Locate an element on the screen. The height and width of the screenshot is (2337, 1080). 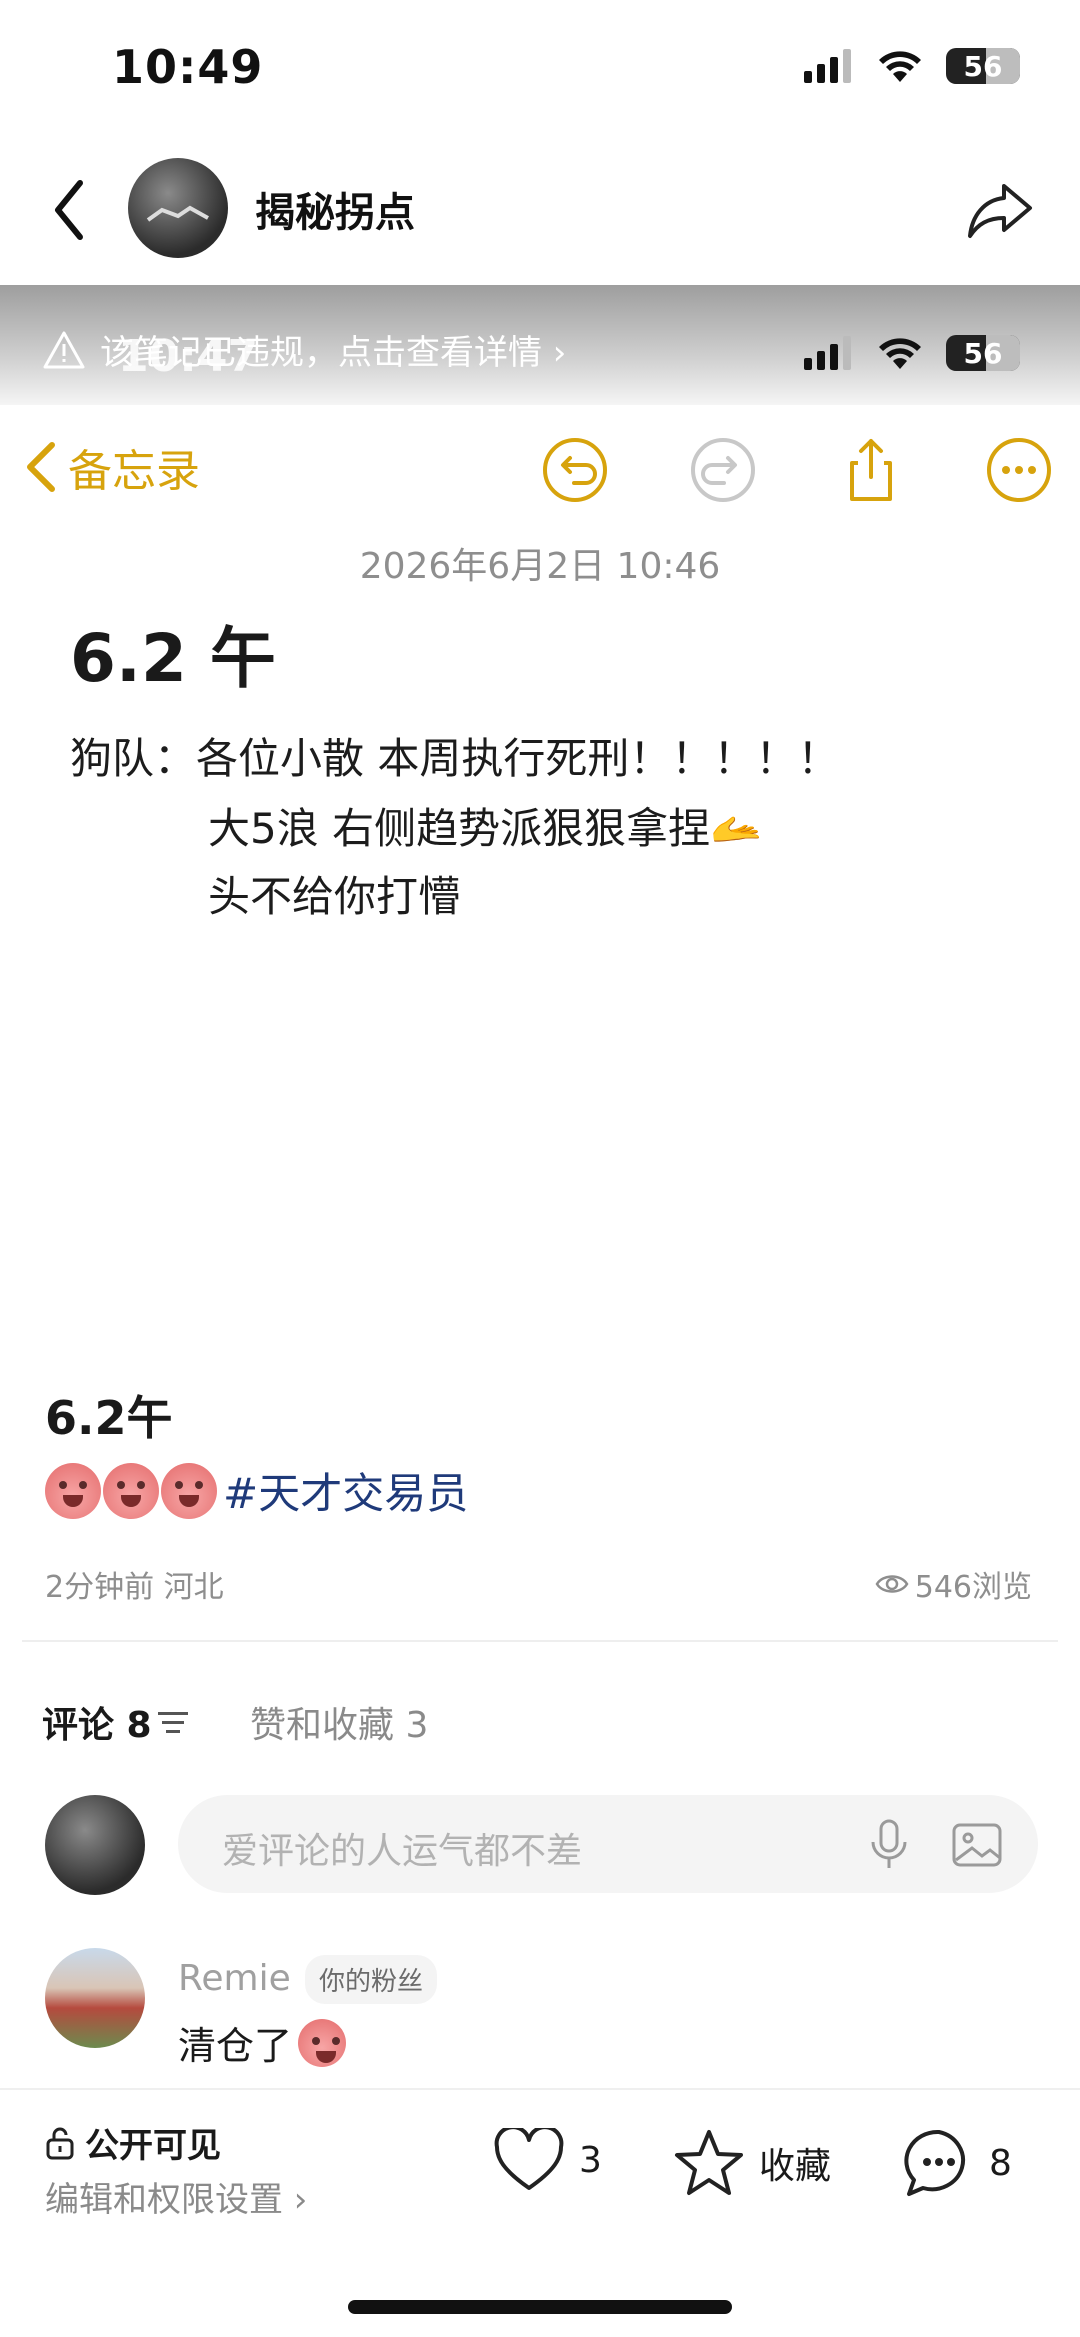
violation-notice: 该笔记已违规，点击查看详情 › is located at coordinates (304, 349).